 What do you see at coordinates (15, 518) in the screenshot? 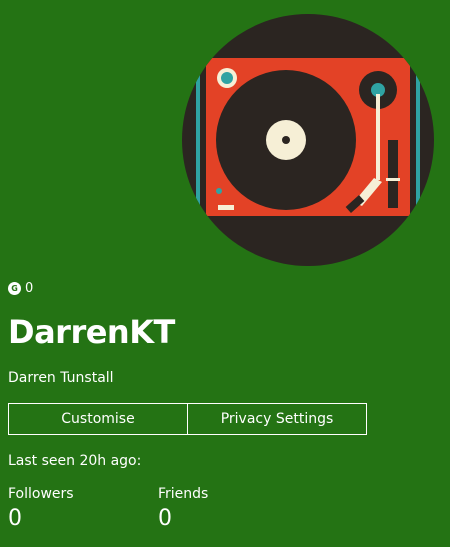
I see `followers-count: 0` at bounding box center [15, 518].